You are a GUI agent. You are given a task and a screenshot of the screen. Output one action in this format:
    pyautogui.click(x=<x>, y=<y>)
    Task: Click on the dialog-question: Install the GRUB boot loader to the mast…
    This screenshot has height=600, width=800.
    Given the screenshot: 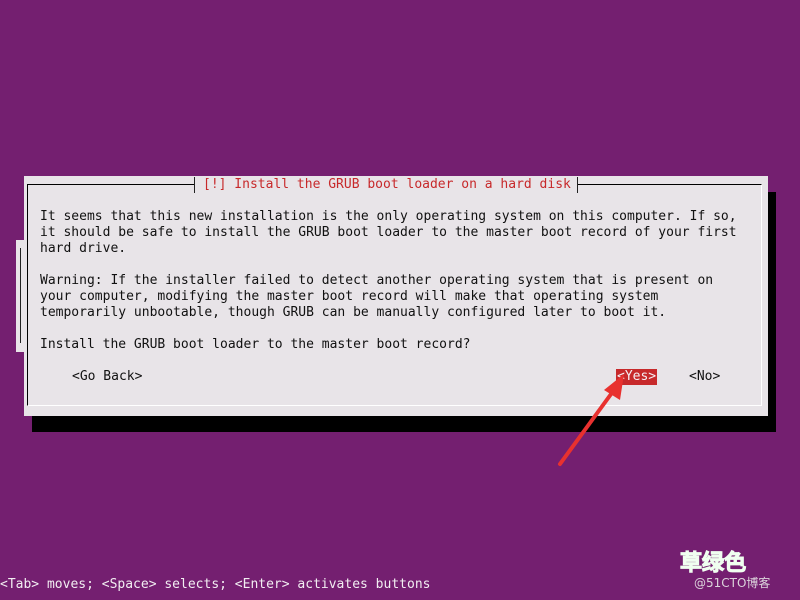 What is the action you would take?
    pyautogui.click(x=255, y=344)
    